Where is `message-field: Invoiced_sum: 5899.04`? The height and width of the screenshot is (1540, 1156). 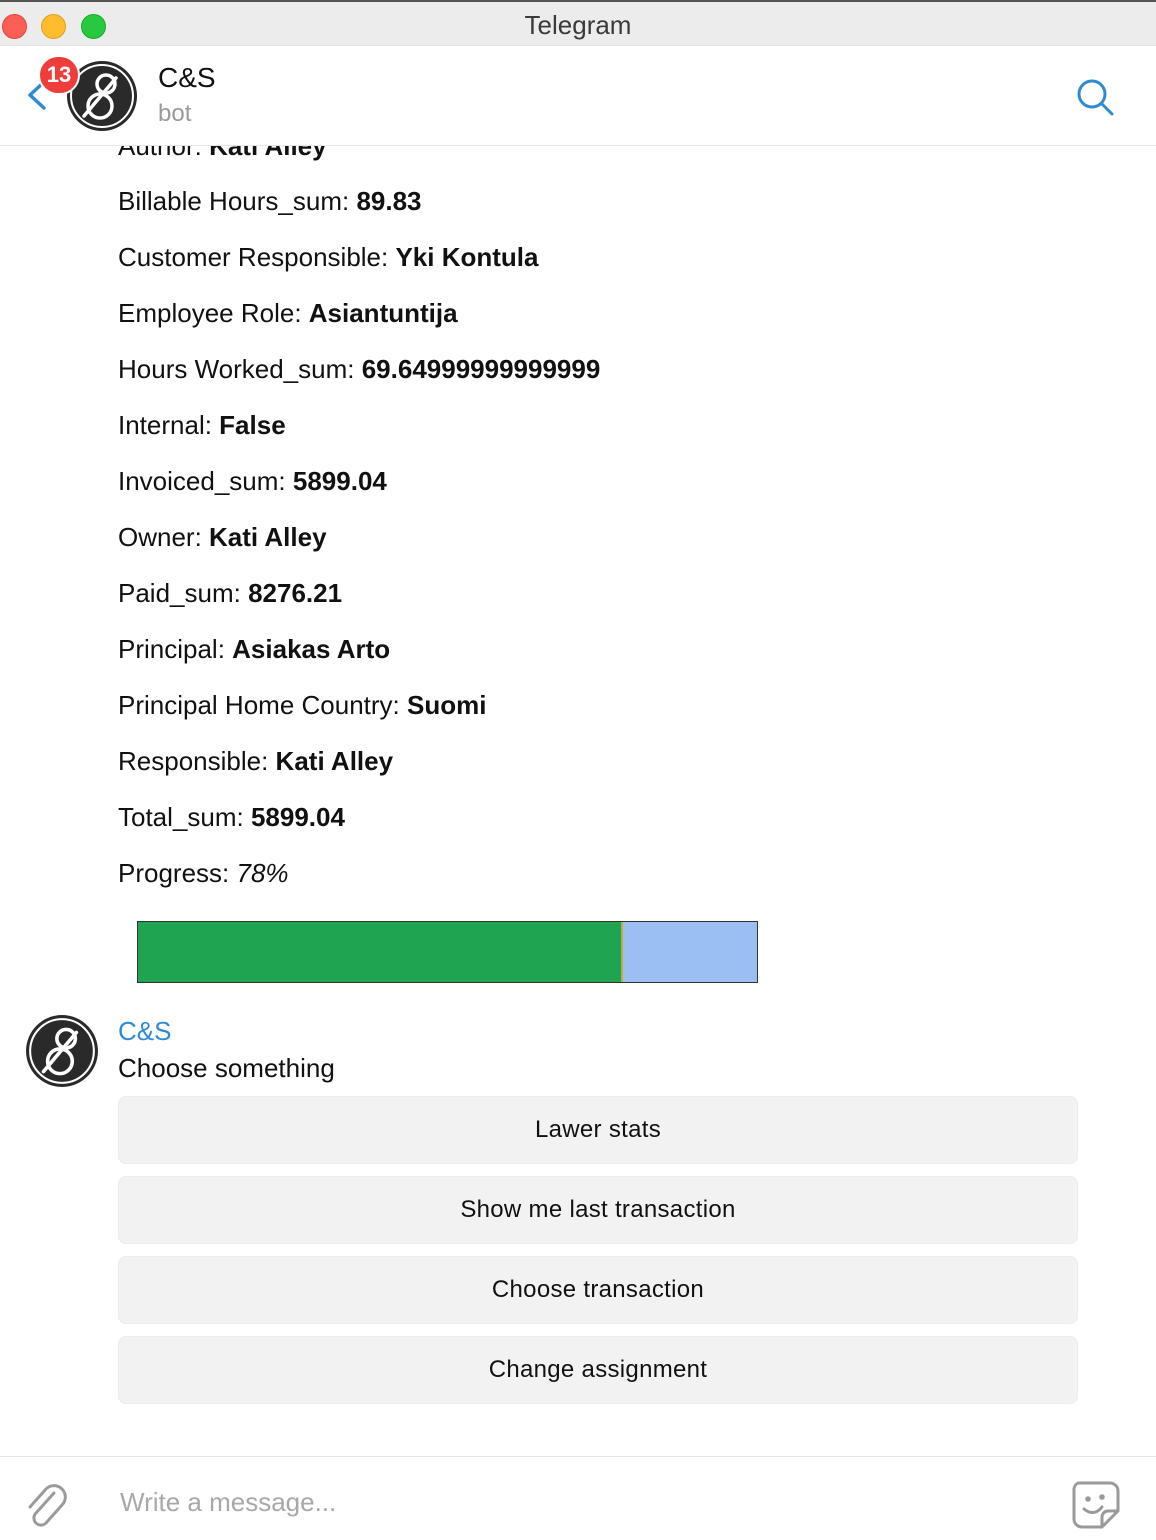
message-field: Invoiced_sum: 5899.04 is located at coordinates (252, 481).